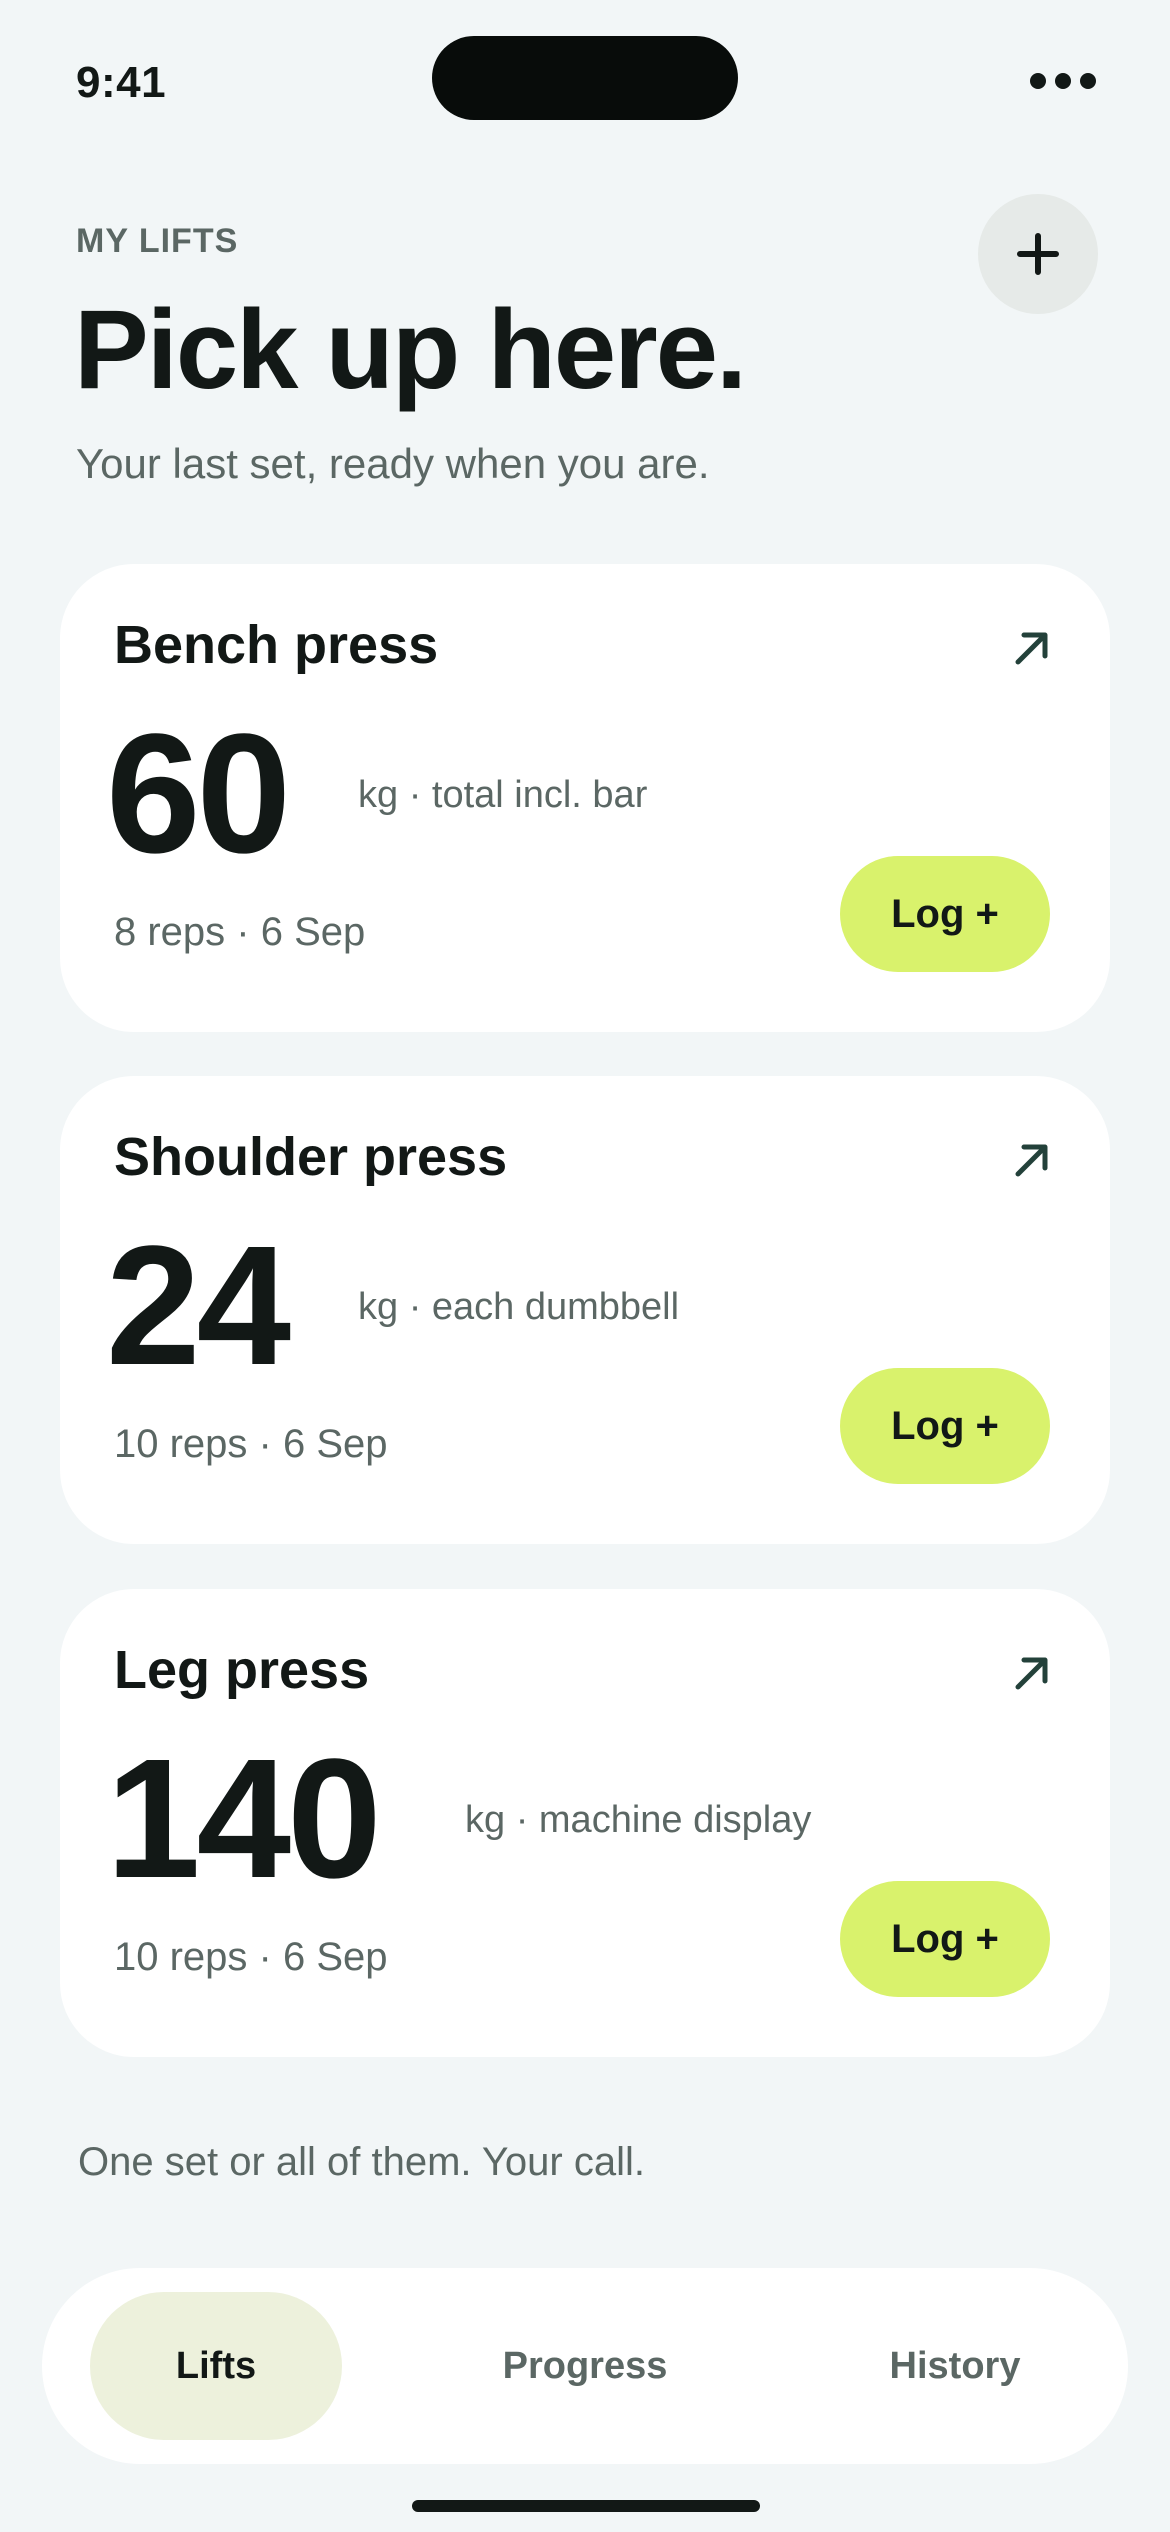 The height and width of the screenshot is (2532, 1170). What do you see at coordinates (311, 1157) in the screenshot?
I see `lift-name: Shoulder press` at bounding box center [311, 1157].